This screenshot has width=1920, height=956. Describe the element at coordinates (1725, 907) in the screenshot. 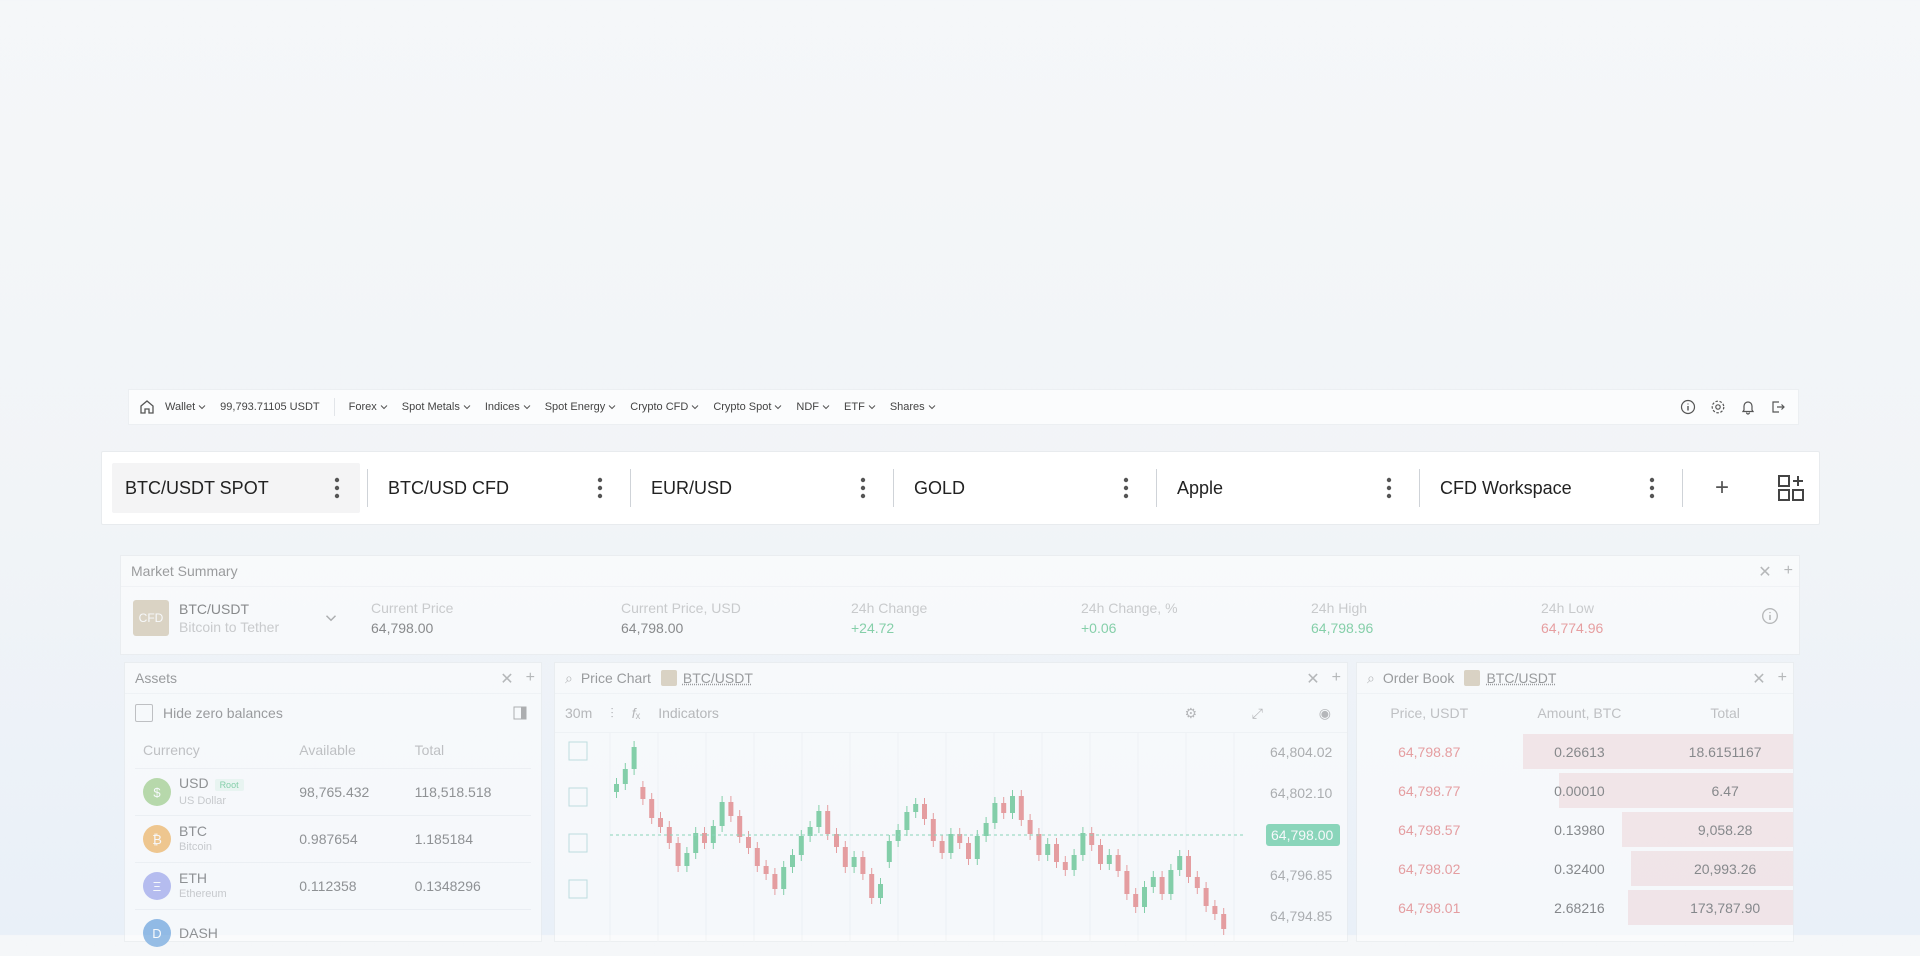

I see `total-cell: 173,787.90` at that location.